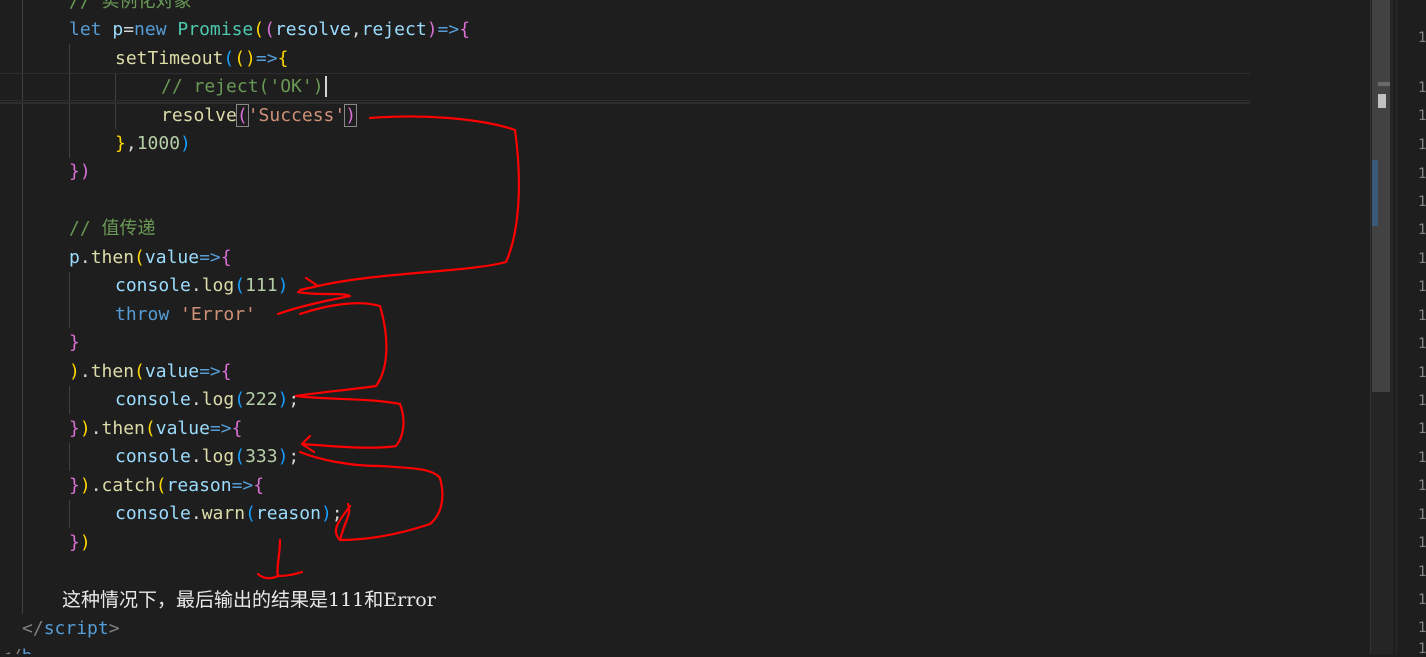 The width and height of the screenshot is (1426, 657). I want to click on arrow-then3-loop, so click(371, 496).